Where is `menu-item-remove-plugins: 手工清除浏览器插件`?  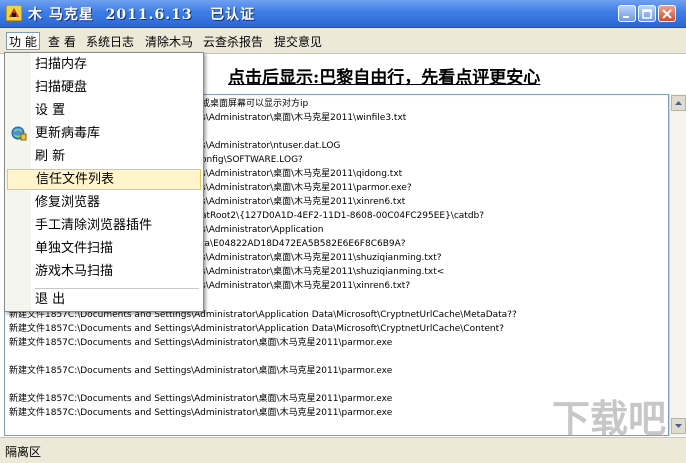 menu-item-remove-plugins: 手工清除浏览器插件 is located at coordinates (104, 225).